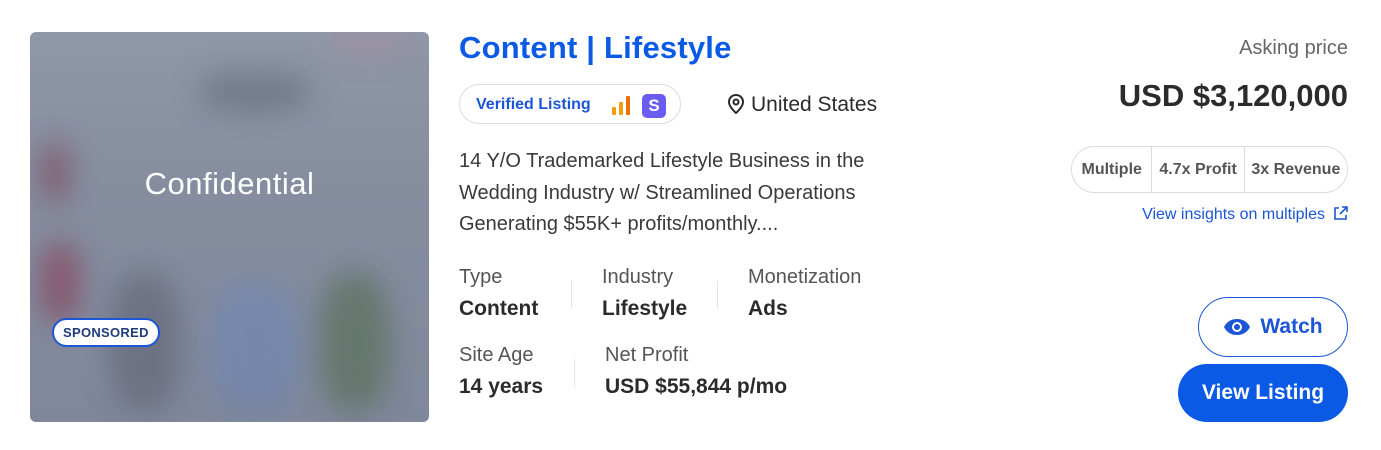  I want to click on type-value: Content, so click(499, 308).